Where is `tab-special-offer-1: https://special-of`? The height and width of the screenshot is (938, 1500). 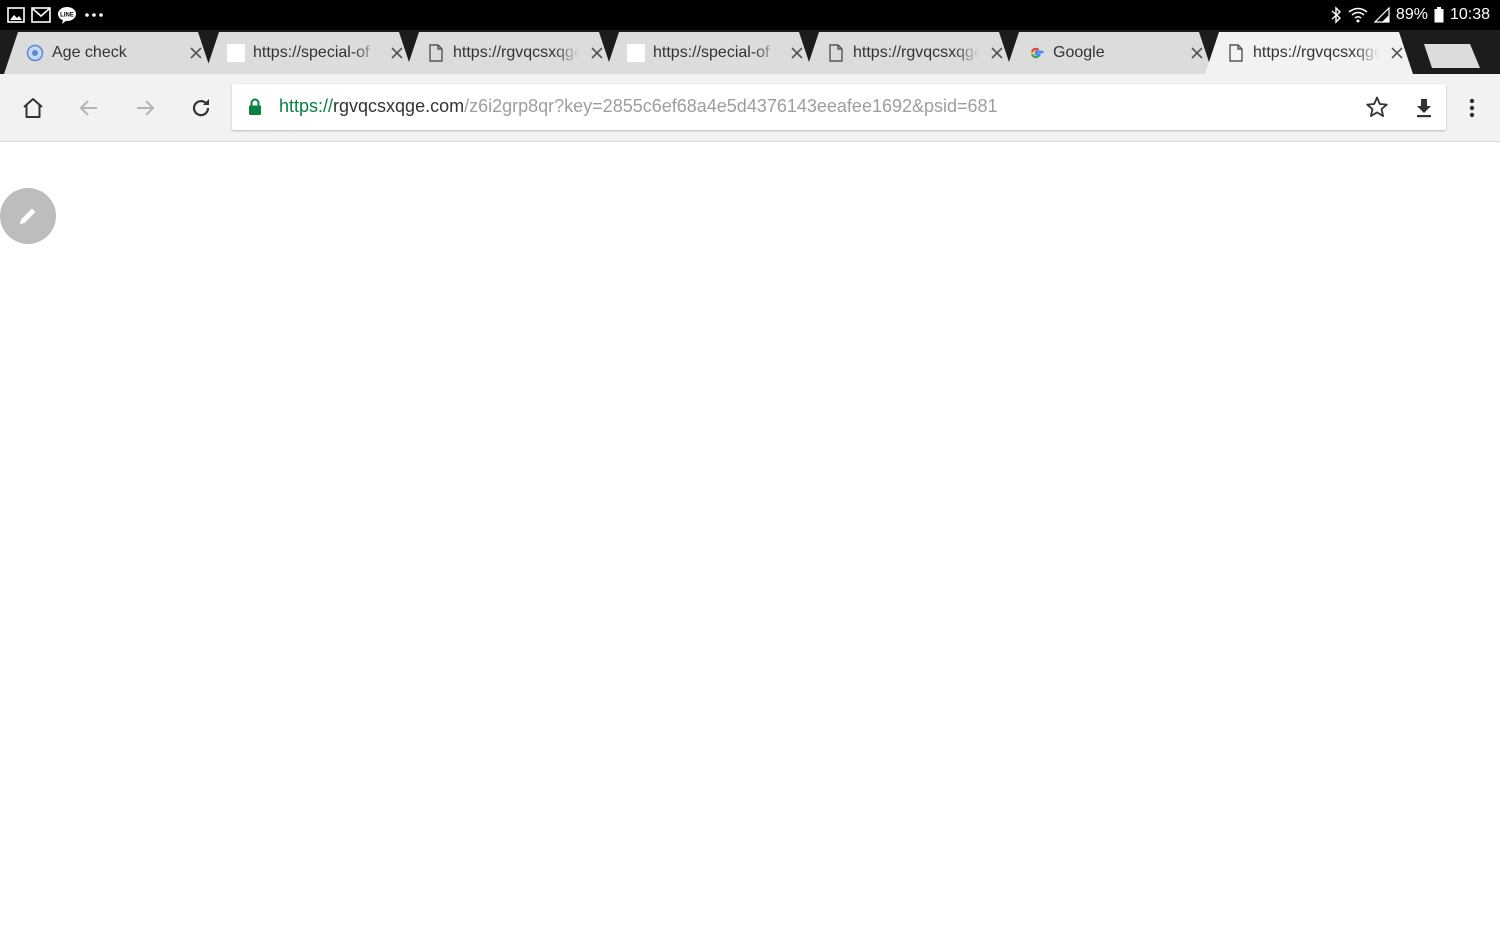
tab-special-offer-1: https://special-of is located at coordinates (309, 53).